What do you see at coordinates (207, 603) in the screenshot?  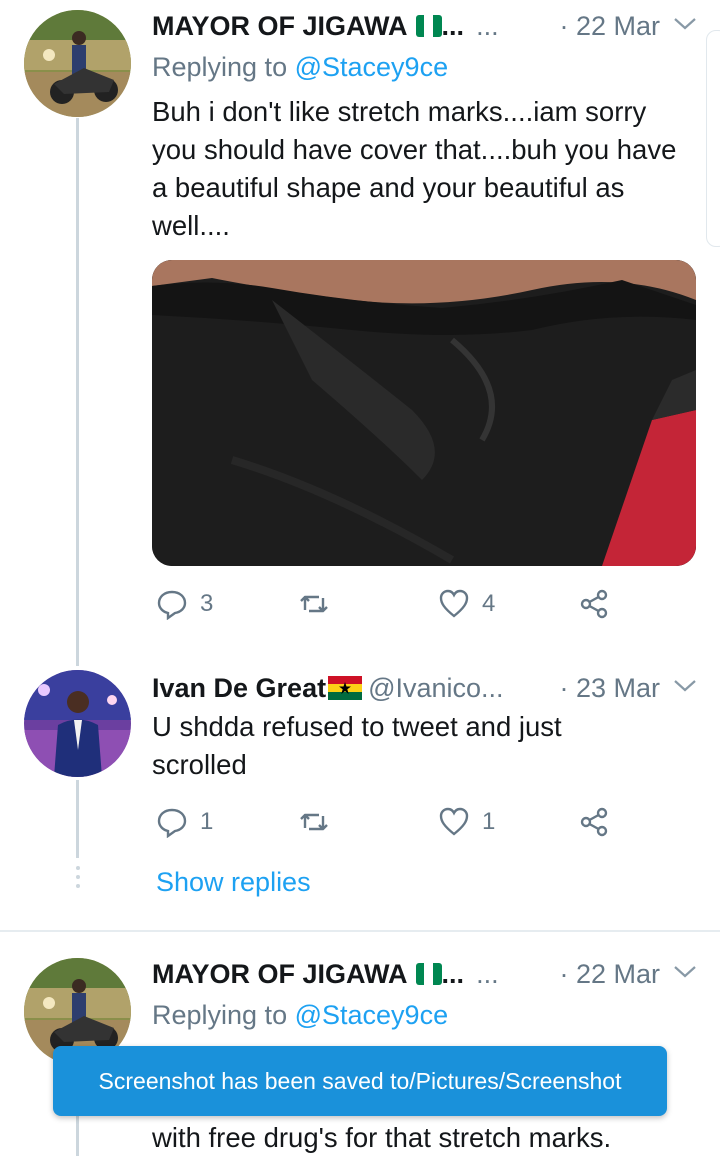 I see `reply-count: 3` at bounding box center [207, 603].